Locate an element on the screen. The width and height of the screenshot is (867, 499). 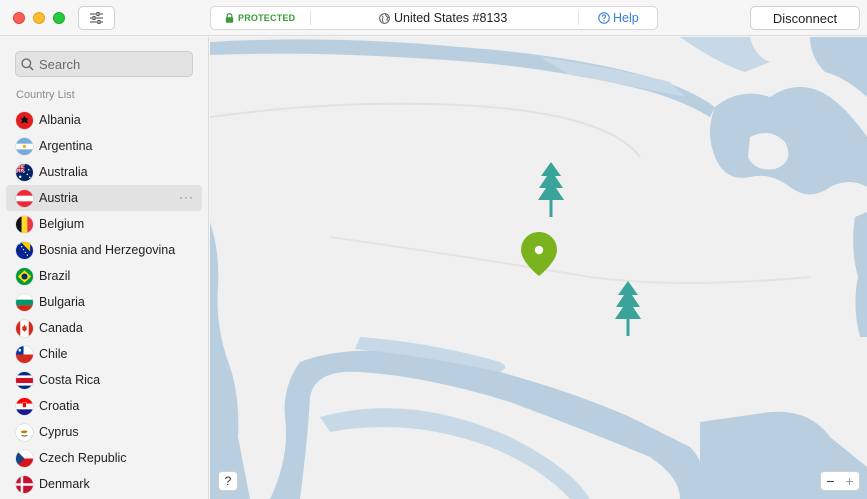
help-link: Help is located at coordinates (618, 18).